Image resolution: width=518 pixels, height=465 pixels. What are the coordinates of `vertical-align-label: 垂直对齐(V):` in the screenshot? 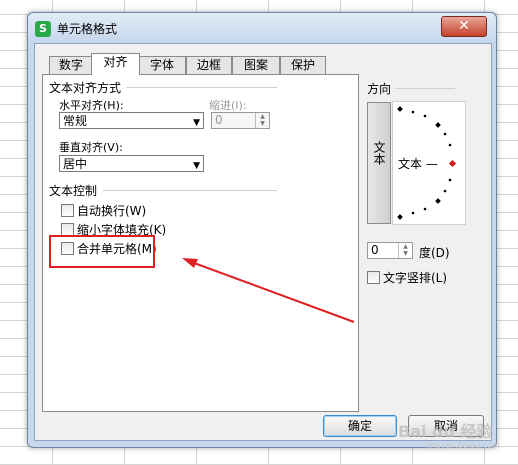 It's located at (91, 147).